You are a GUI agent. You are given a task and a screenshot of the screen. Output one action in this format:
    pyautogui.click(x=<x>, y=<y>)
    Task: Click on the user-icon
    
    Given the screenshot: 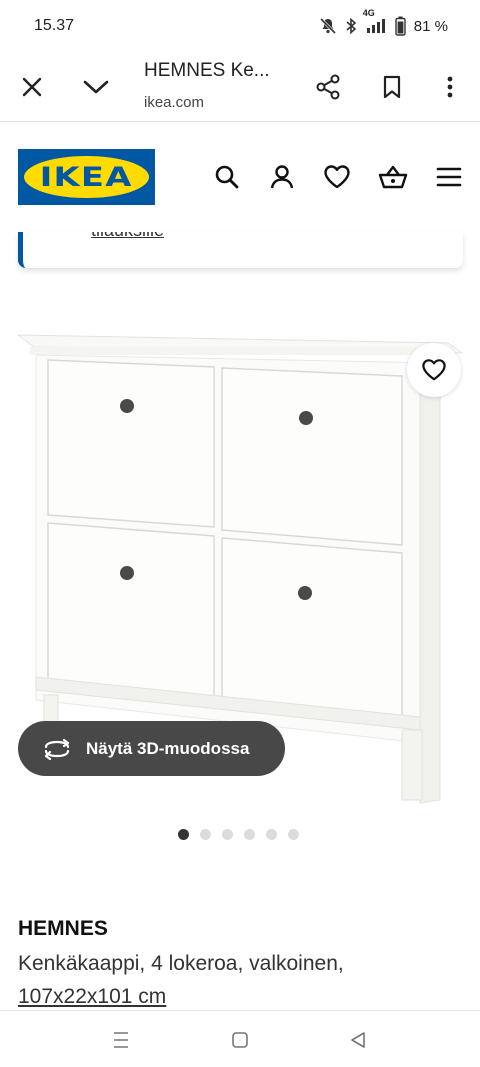 What is the action you would take?
    pyautogui.click(x=282, y=177)
    